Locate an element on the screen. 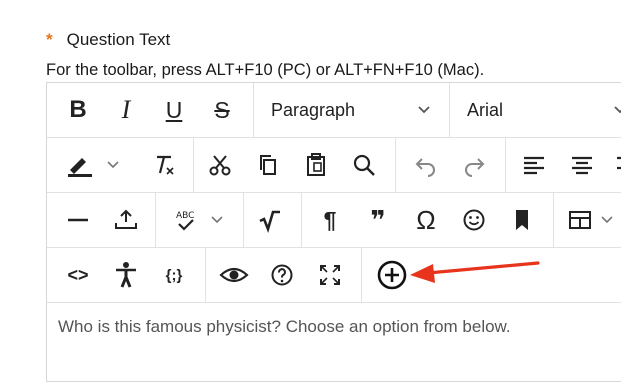  svg-text: ABC is located at coordinates (185, 216).